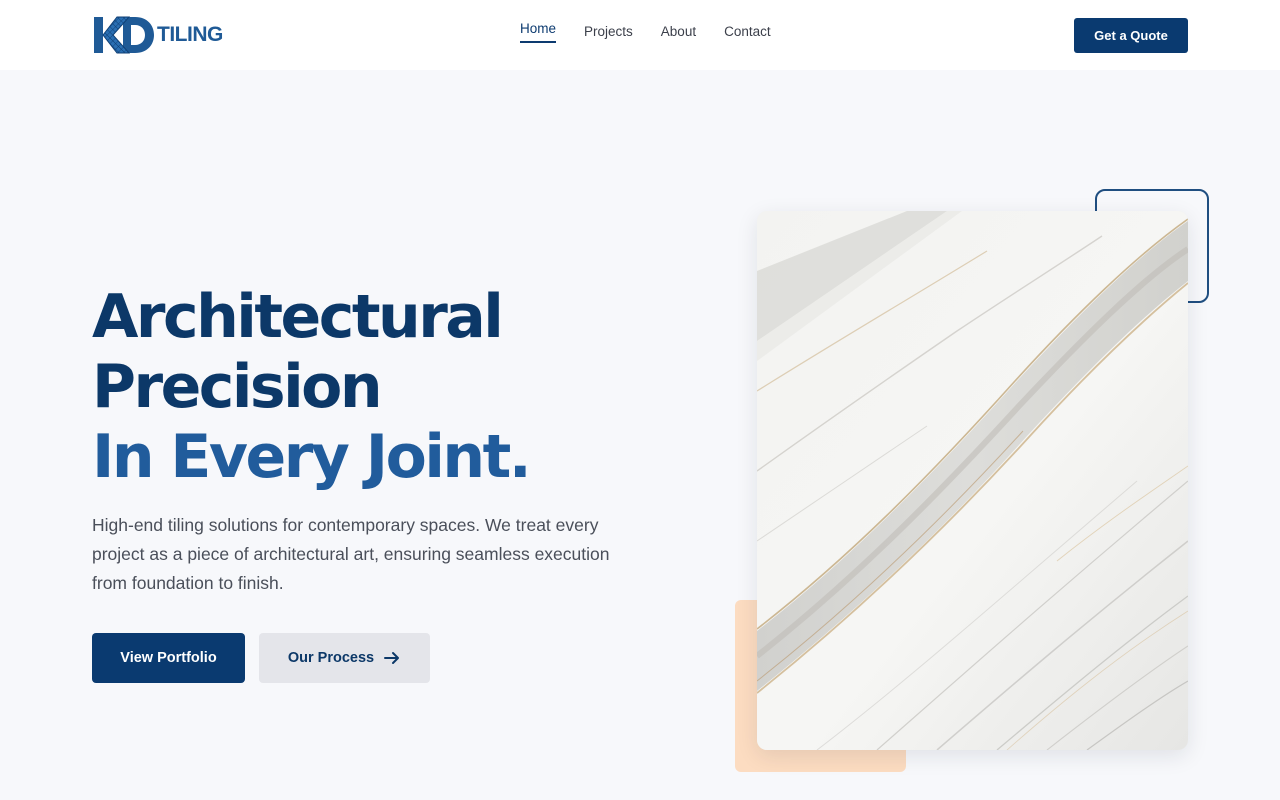 The image size is (1280, 800). What do you see at coordinates (190, 34) in the screenshot?
I see `brand-name: TILING` at bounding box center [190, 34].